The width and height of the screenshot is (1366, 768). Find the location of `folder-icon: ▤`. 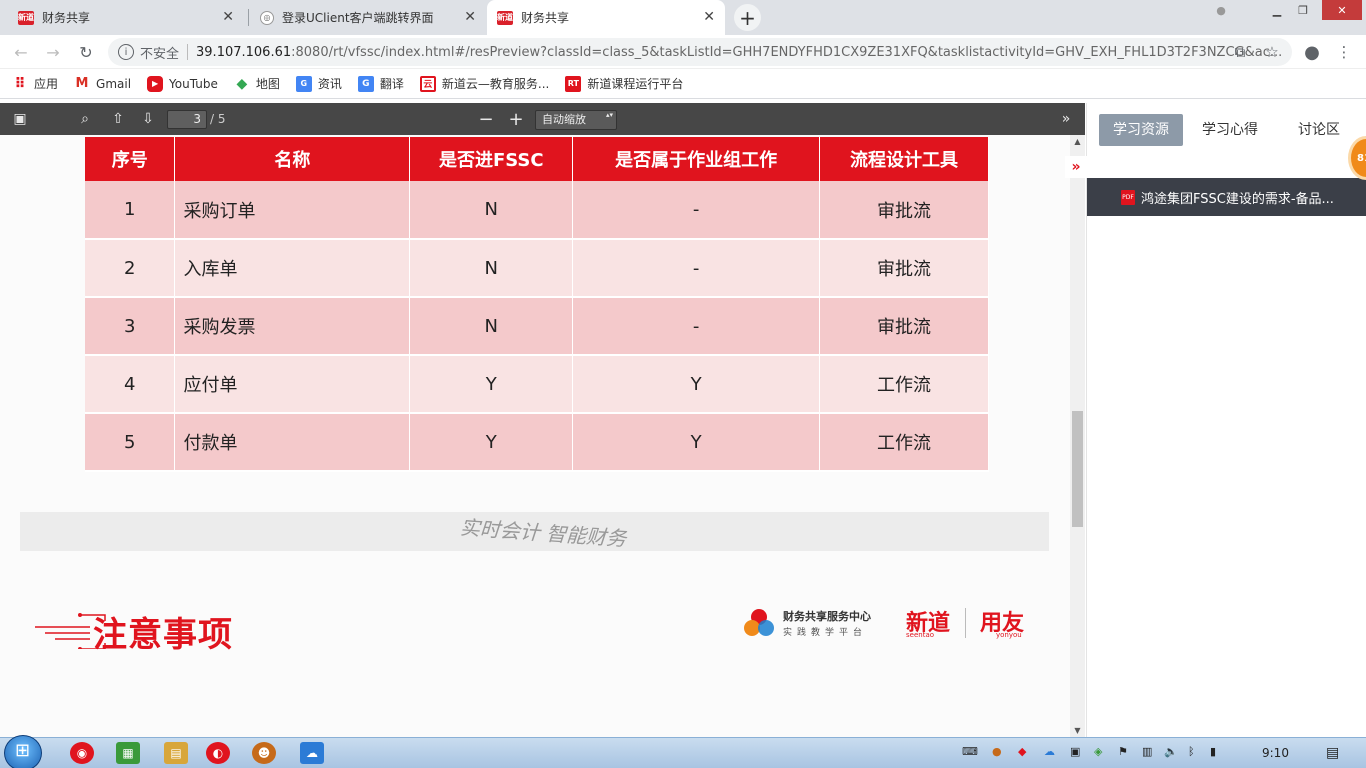

folder-icon: ▤ is located at coordinates (176, 753).